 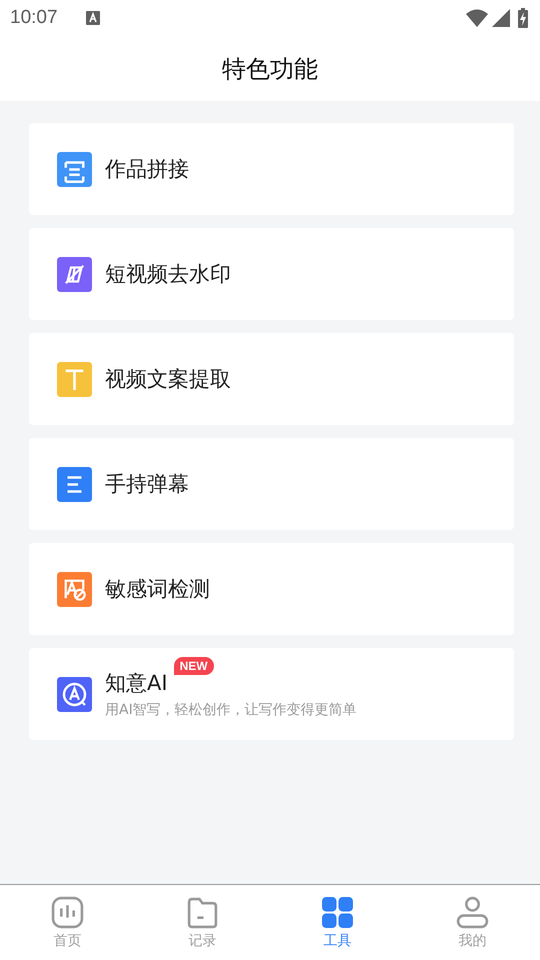 What do you see at coordinates (147, 484) in the screenshot?
I see `feature-label: 手持弹幕` at bounding box center [147, 484].